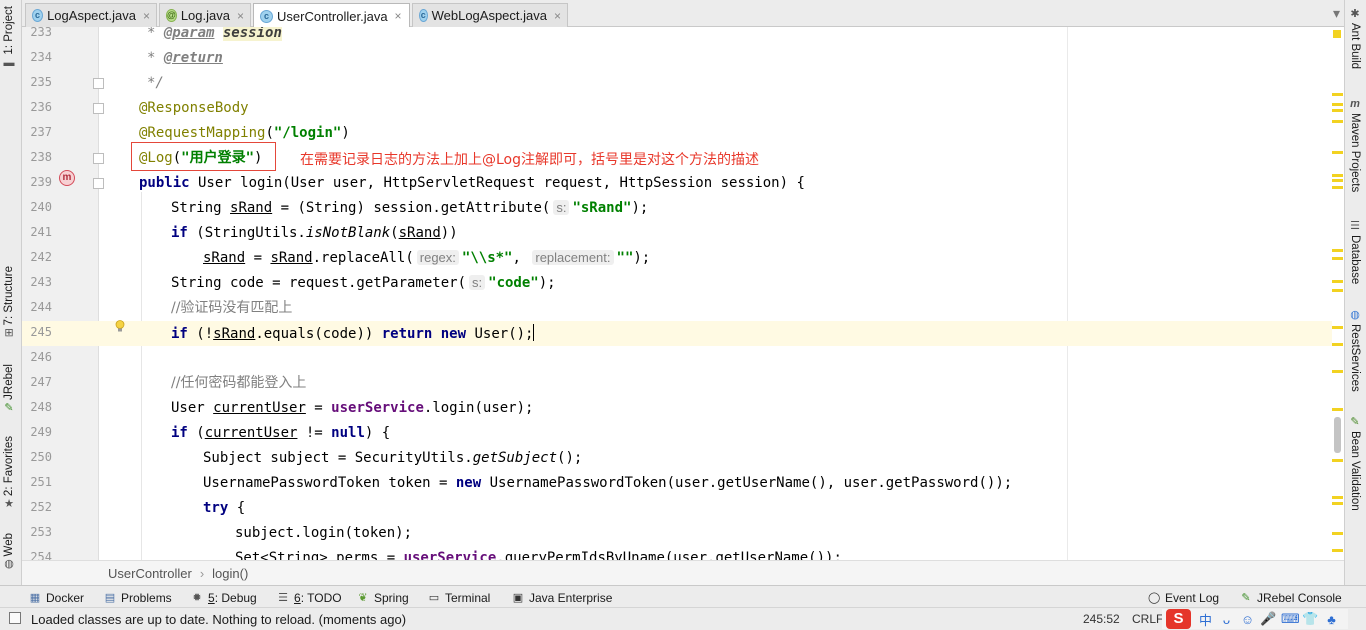 The image size is (1366, 630). I want to click on toolbox-icon: ♣, so click(1331, 619).